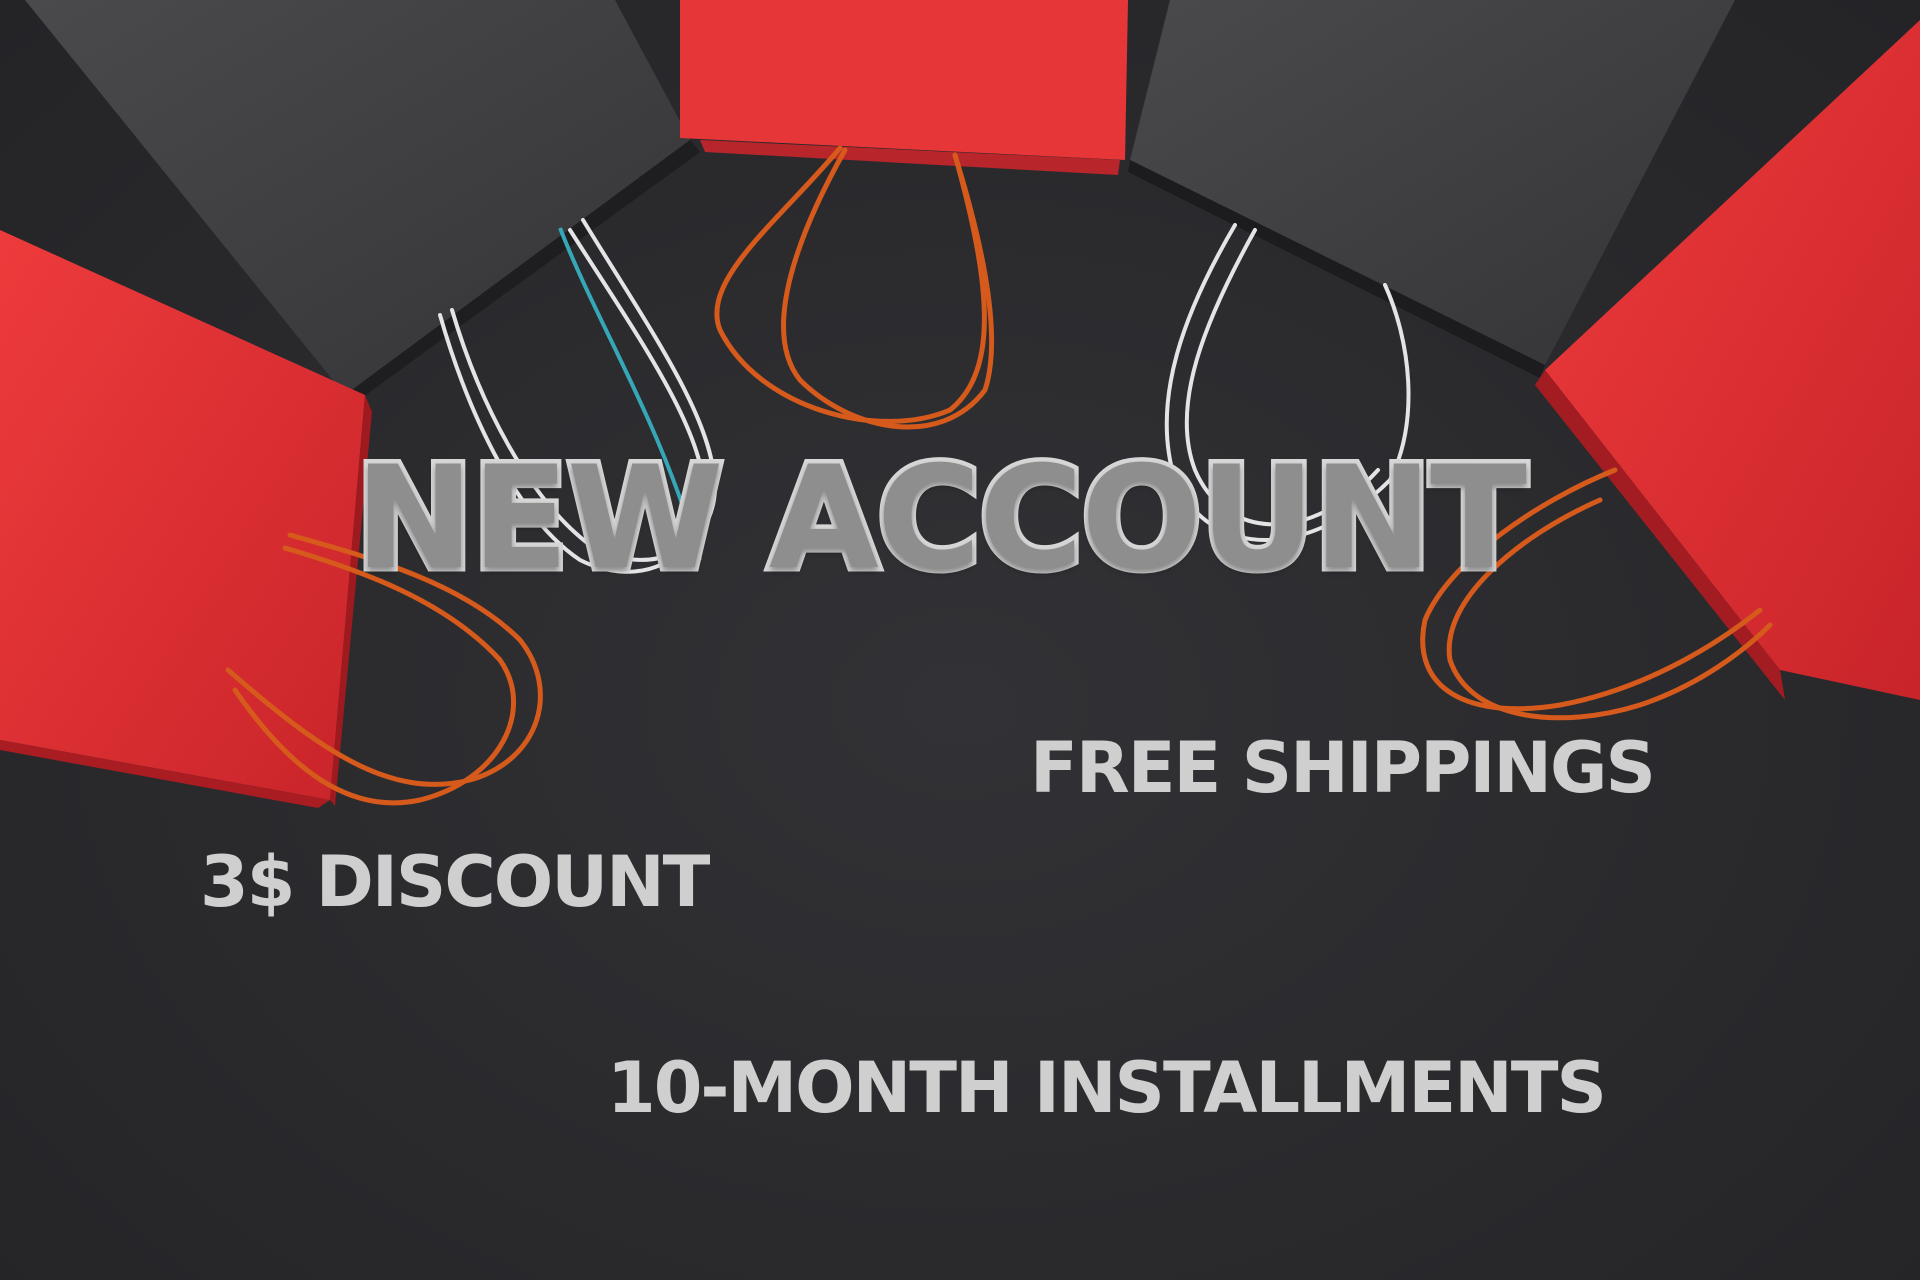 This screenshot has width=1920, height=1280. Describe the element at coordinates (455, 882) in the screenshot. I see `perk-discount: 3$ DISCOUNT` at that location.